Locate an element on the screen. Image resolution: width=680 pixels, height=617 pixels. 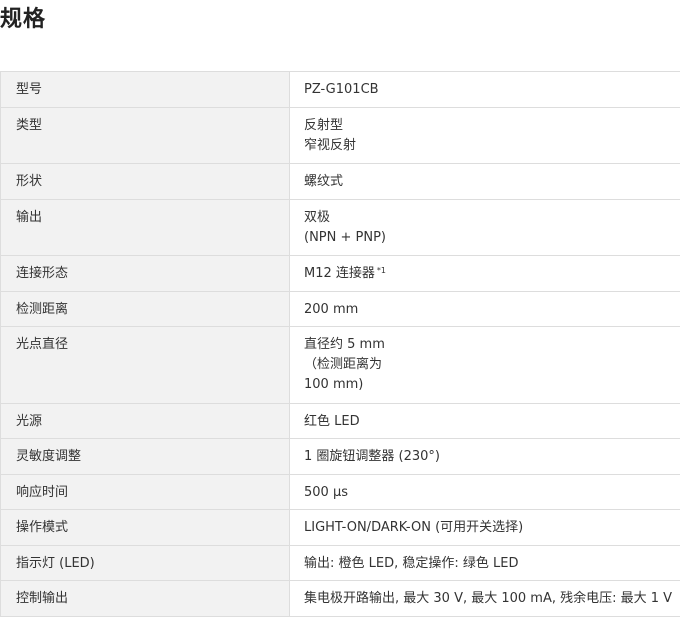
spec-value-line: LIGHT-ON/DARK-ON (可用开关选择) is located at coordinates (492, 528).